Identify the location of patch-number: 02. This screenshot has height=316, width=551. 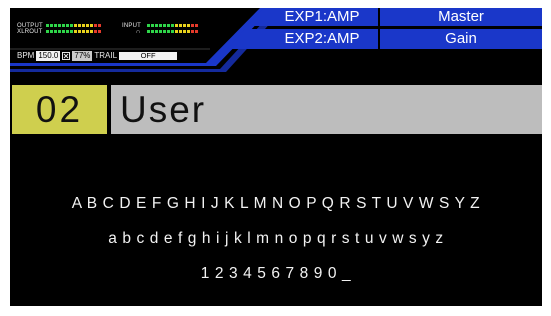
(59, 109).